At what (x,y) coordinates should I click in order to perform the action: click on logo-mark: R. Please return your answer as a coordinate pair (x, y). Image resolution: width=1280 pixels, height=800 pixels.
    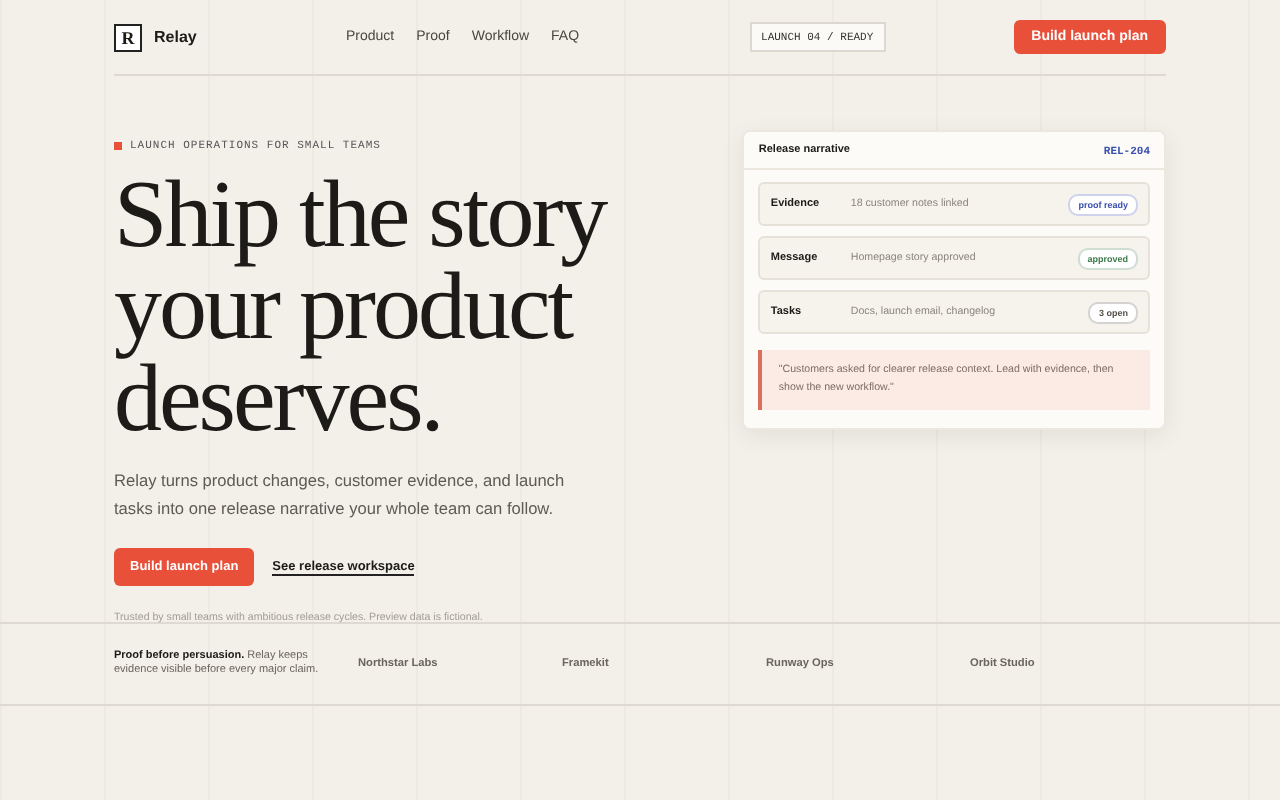
    Looking at the image, I should click on (128, 37).